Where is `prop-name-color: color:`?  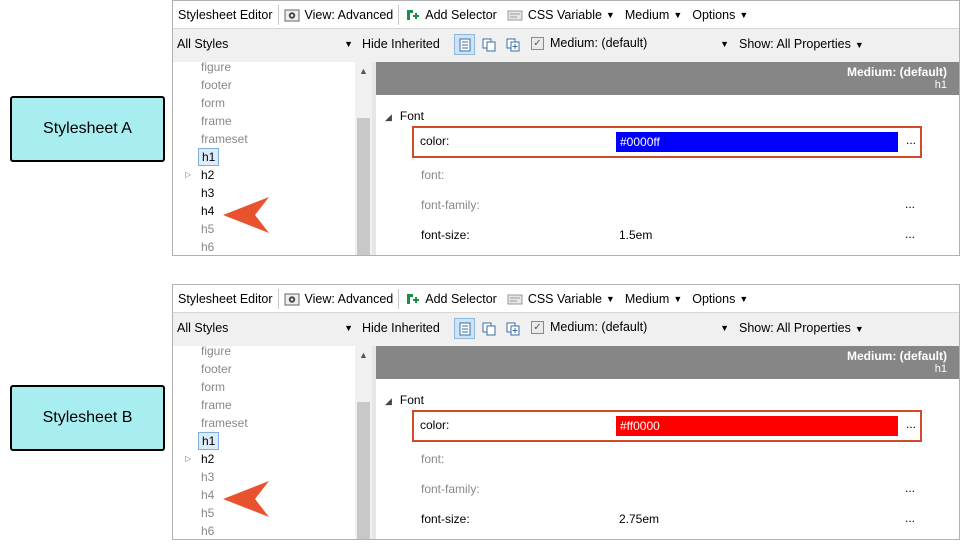
prop-name-color: color: is located at coordinates (435, 141).